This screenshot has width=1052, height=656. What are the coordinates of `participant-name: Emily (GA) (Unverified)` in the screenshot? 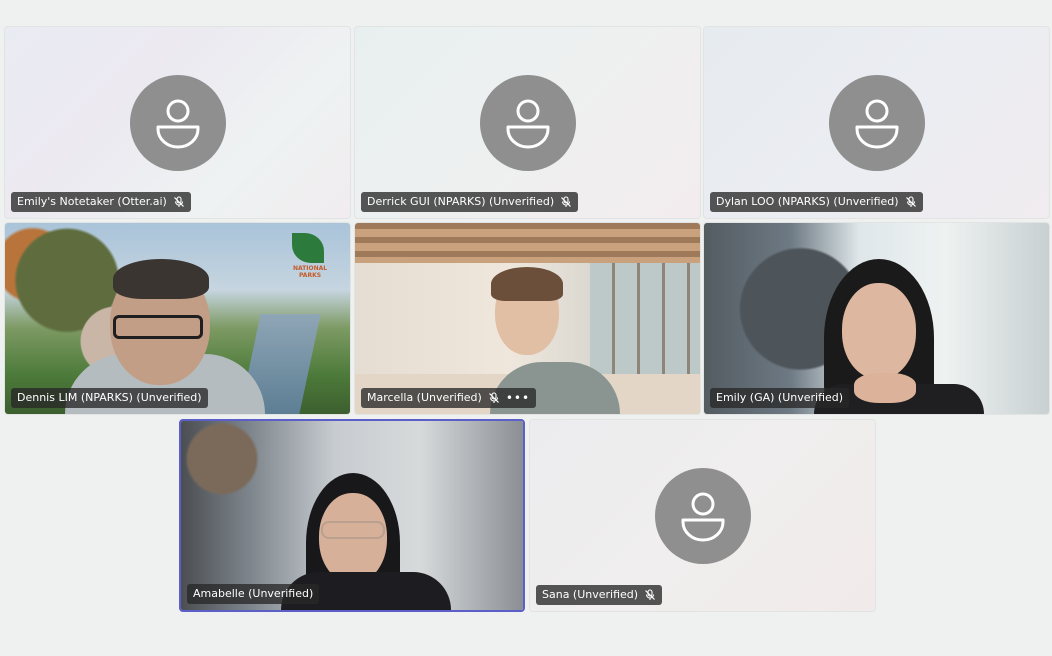 It's located at (780, 397).